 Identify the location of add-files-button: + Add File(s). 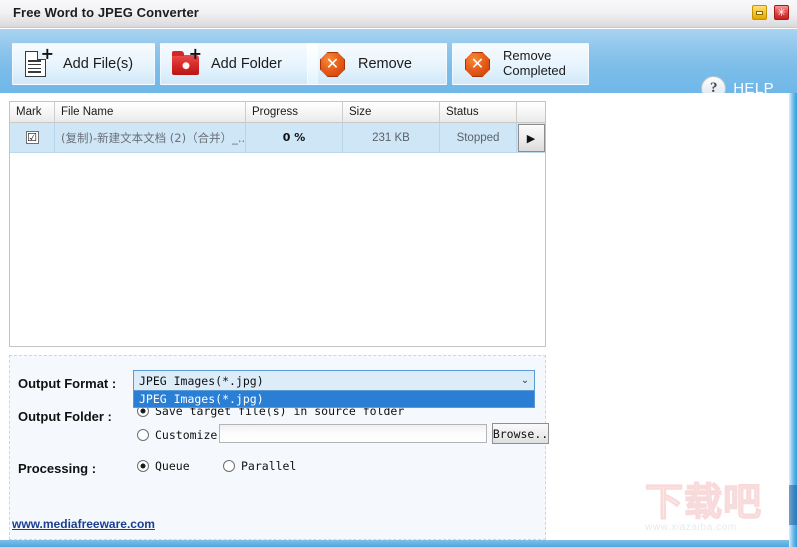
(83, 64).